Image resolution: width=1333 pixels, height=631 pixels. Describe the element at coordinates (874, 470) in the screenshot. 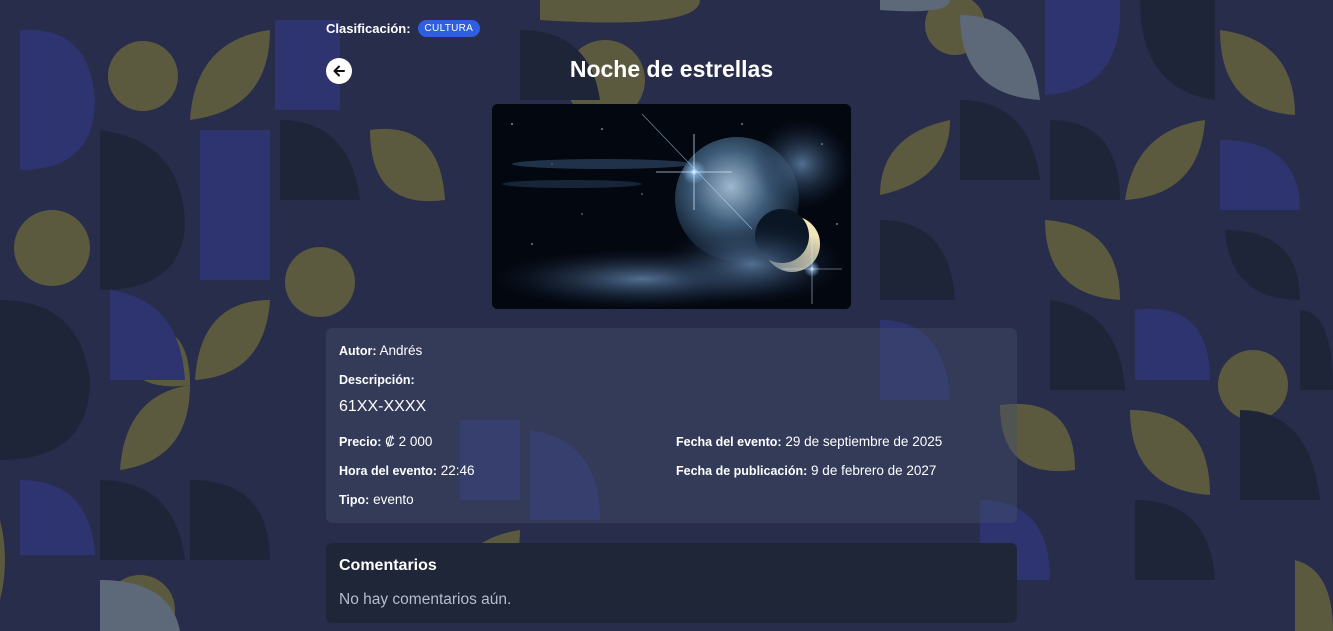

I see `publication-date-value: 9 de febrero de 2027` at that location.